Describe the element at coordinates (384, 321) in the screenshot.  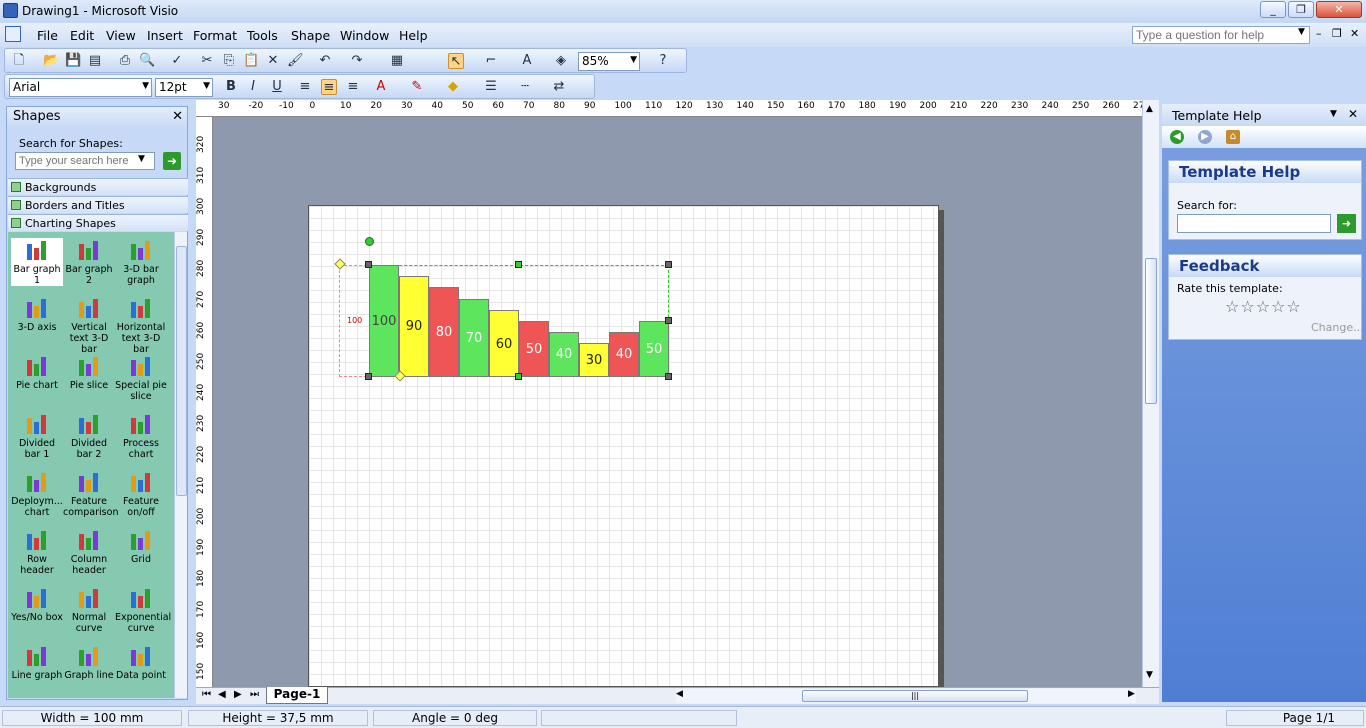
I see `bar: 100` at that location.